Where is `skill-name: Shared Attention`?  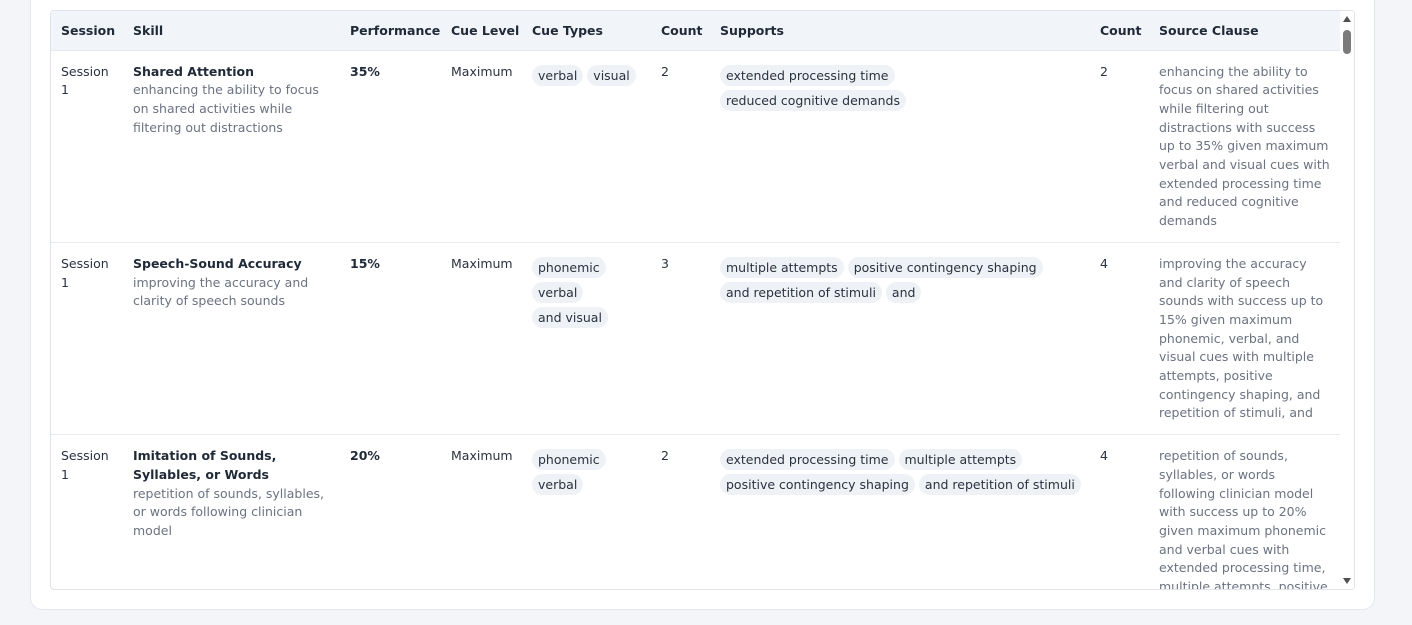
skill-name: Shared Attention is located at coordinates (194, 71).